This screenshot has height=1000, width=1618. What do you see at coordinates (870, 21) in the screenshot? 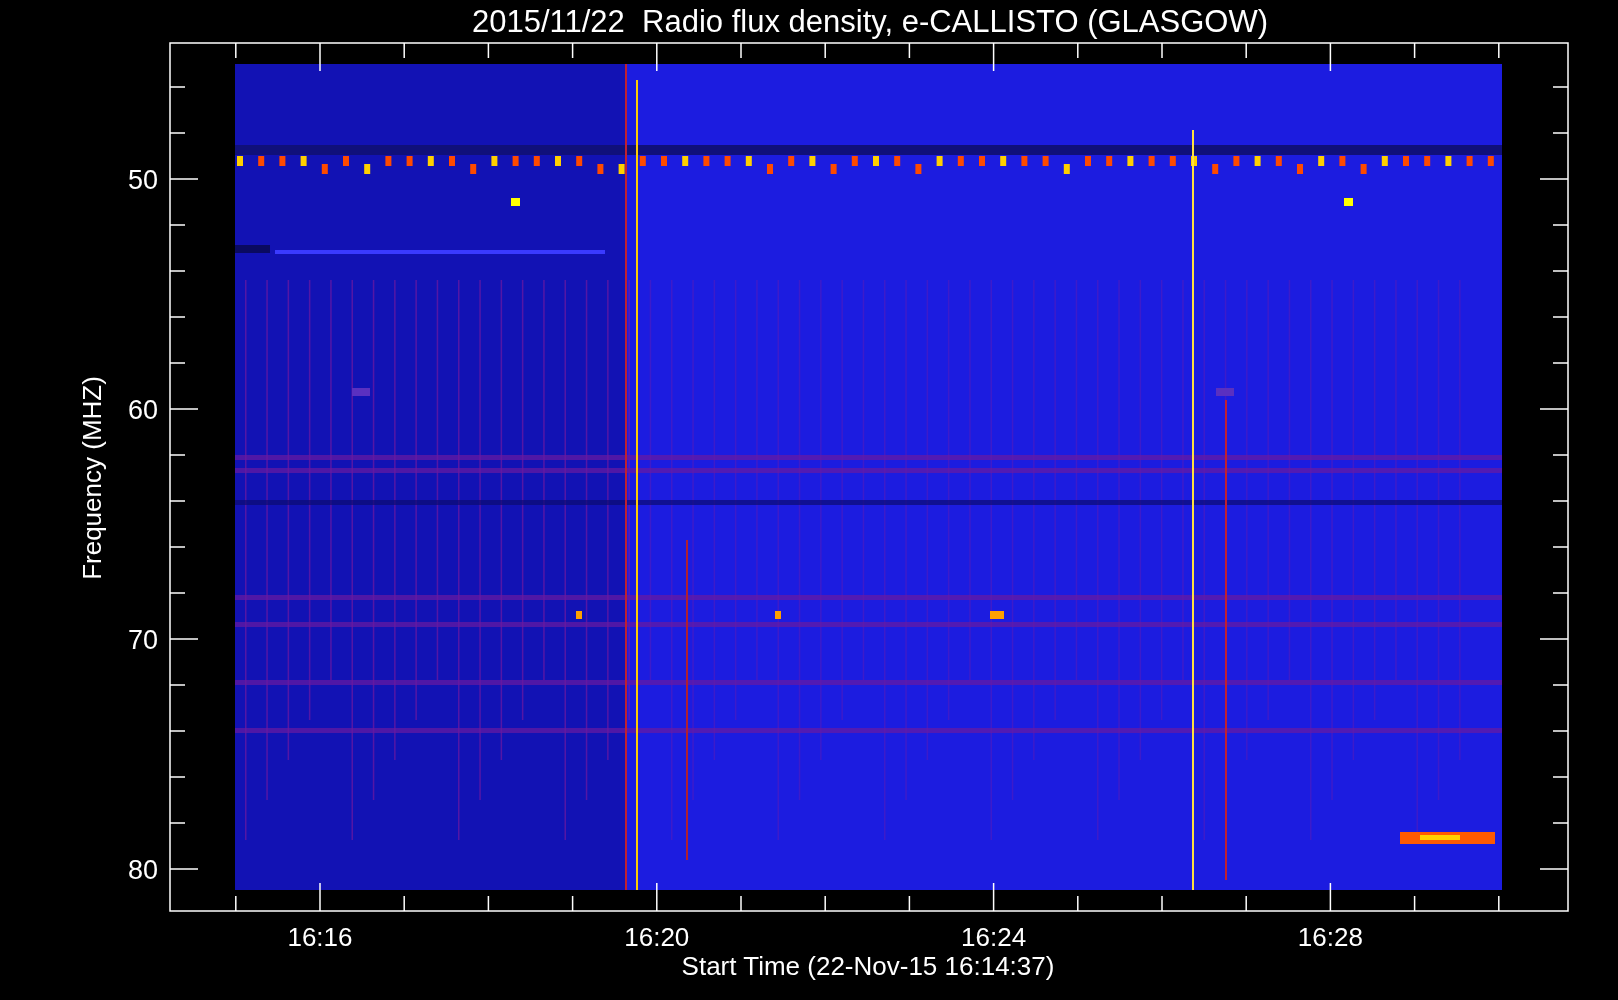
I see `chart-title: 2015/11/22 Radio flux density, e-CALLISTO (GLASGOW)` at bounding box center [870, 21].